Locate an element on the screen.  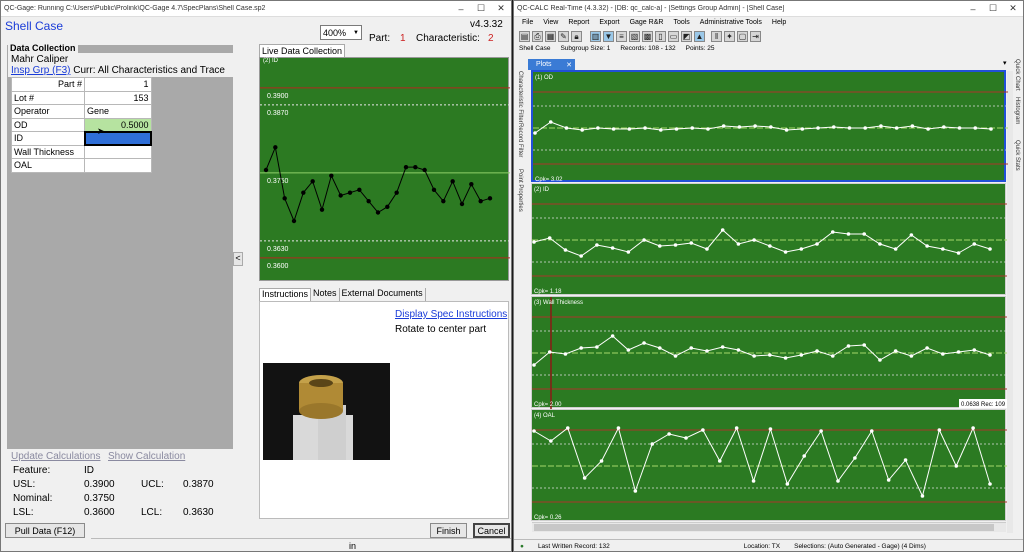
update-calculations-link: Update Calculations is located at coordinates (56, 456).